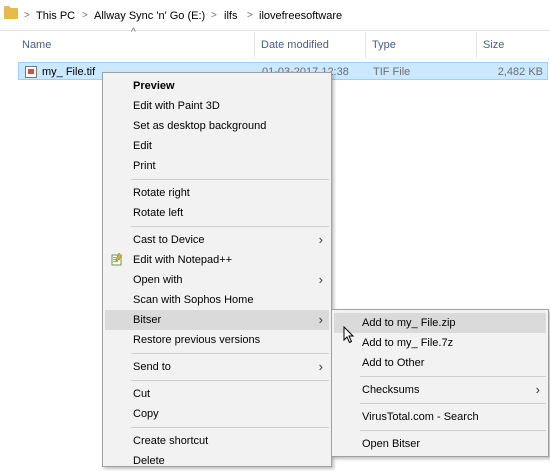 This screenshot has height=471, width=550. What do you see at coordinates (149, 16) in the screenshot?
I see `breadcrumb-drive: Allway Sync 'n' Go (E:)` at bounding box center [149, 16].